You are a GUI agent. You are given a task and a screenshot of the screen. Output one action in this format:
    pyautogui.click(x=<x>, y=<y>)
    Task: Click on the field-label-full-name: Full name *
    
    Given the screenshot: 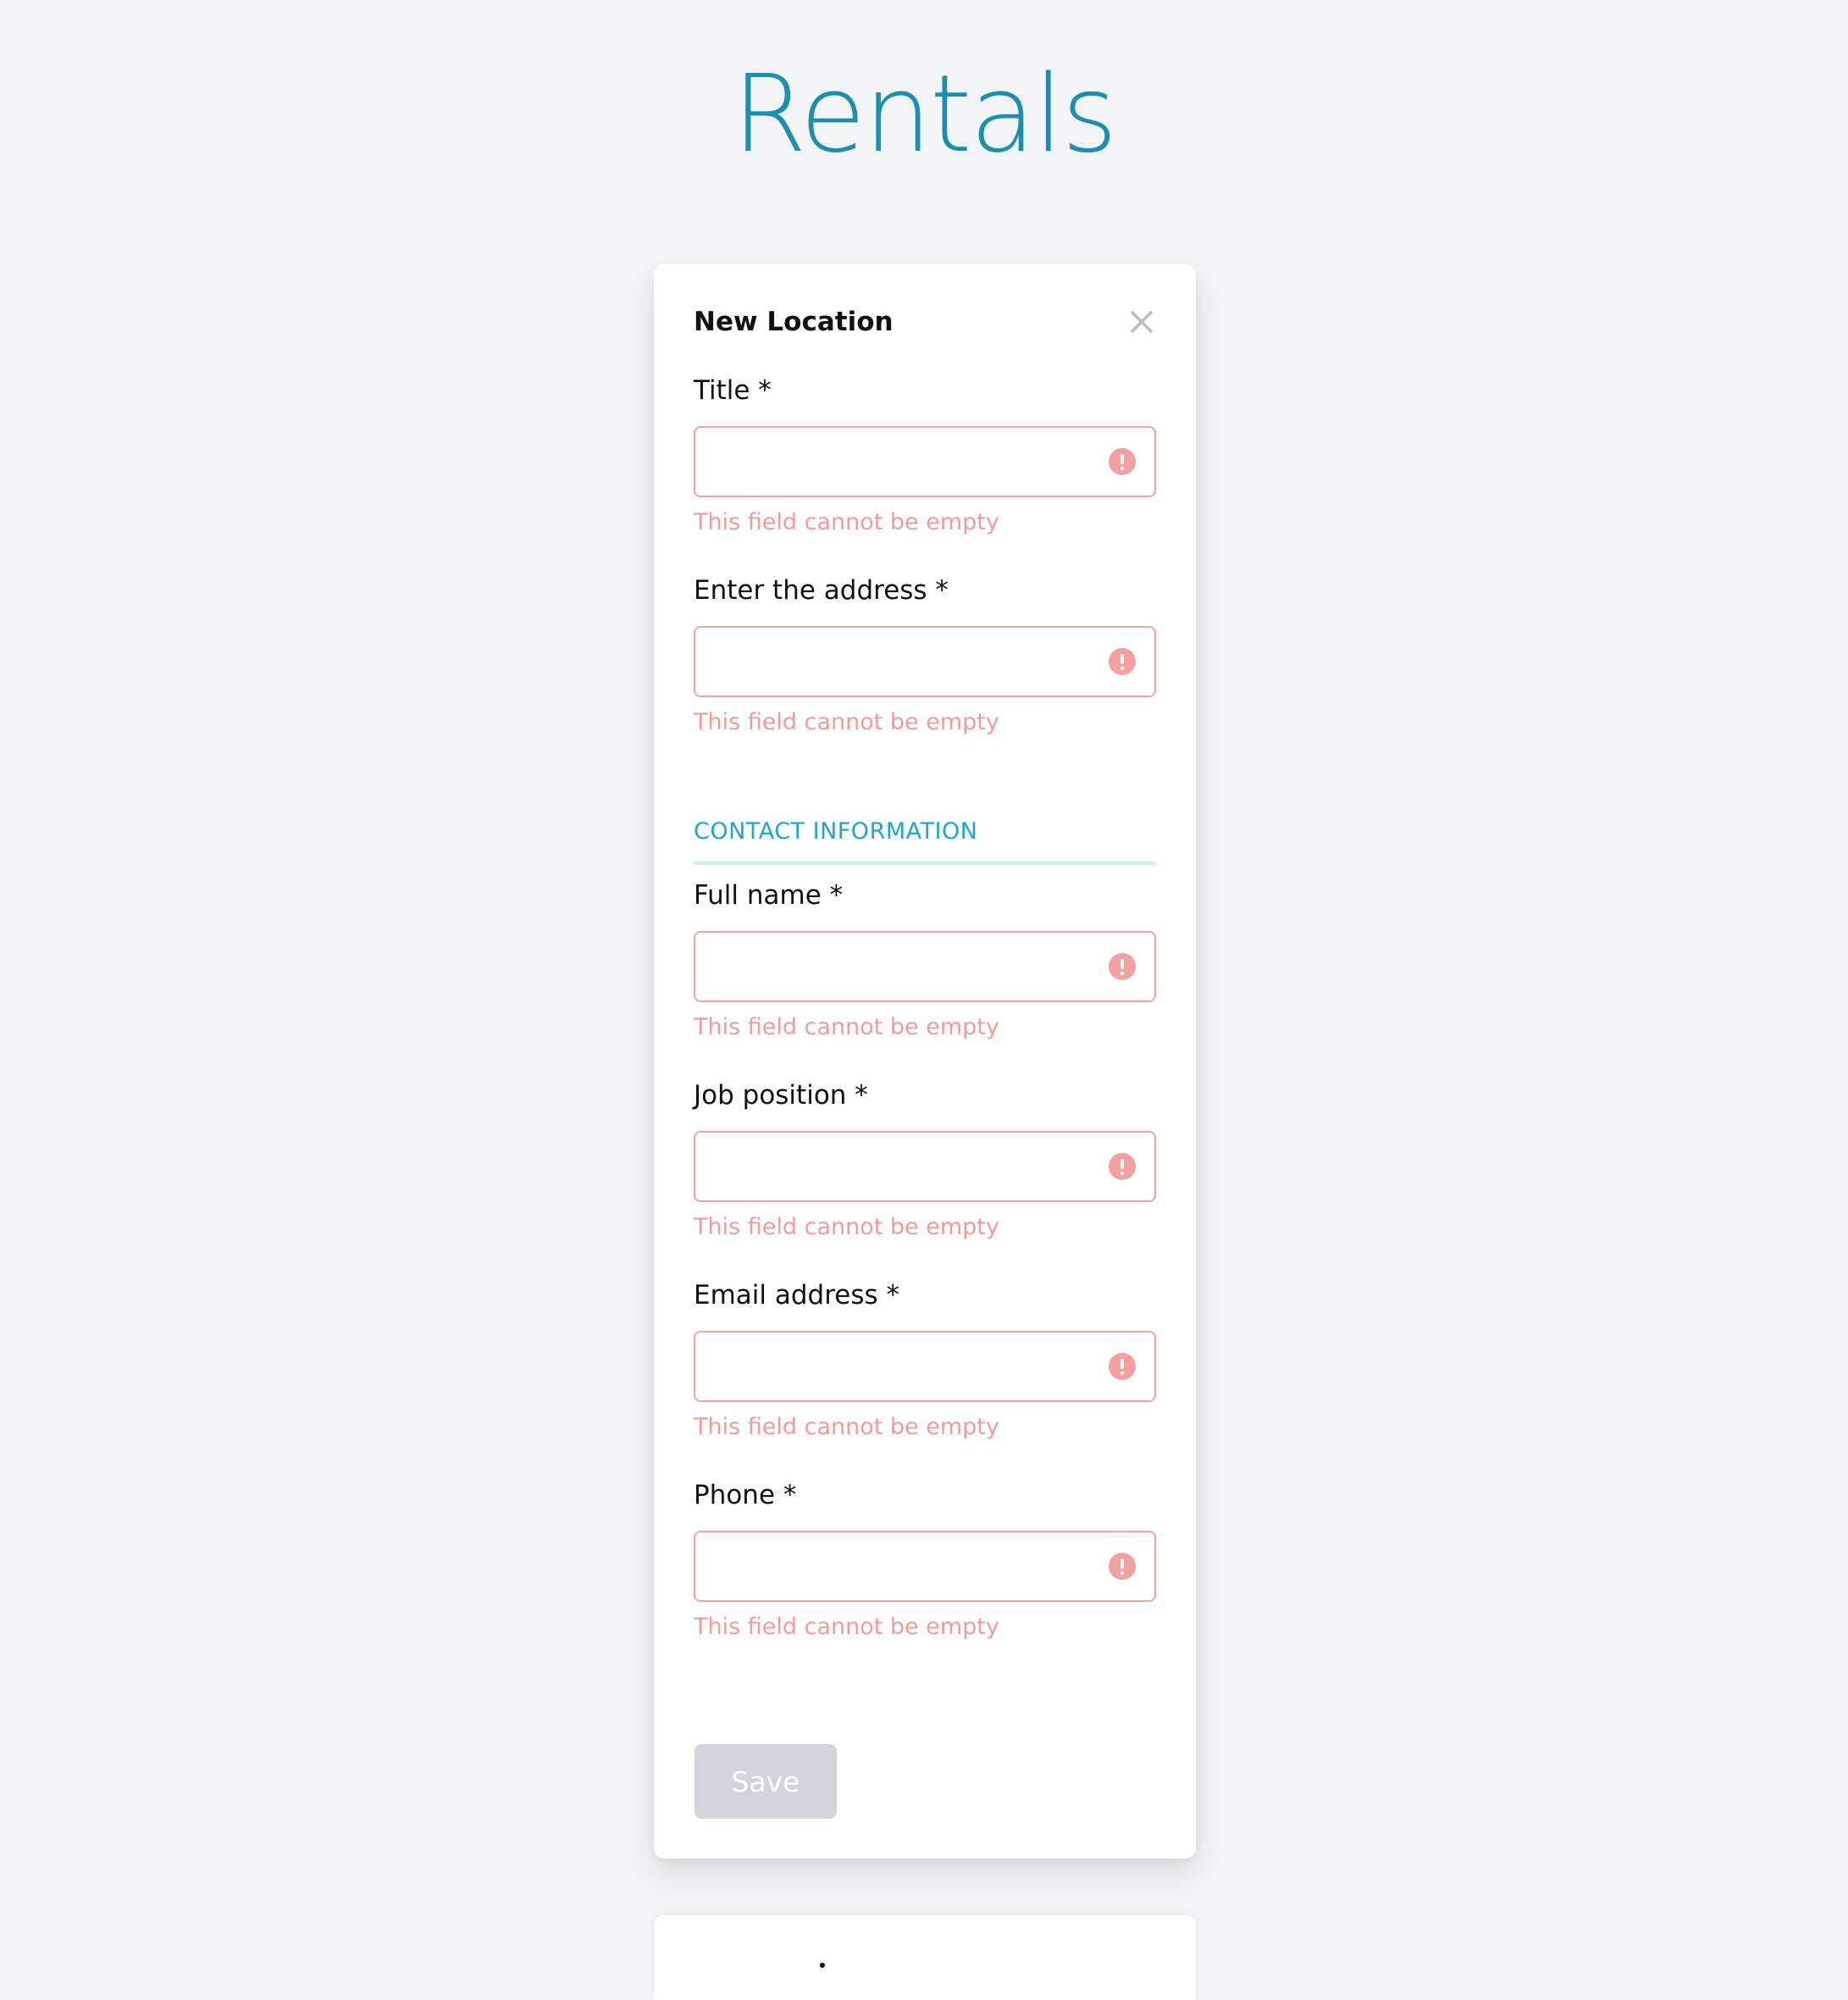 What is the action you would take?
    pyautogui.click(x=769, y=896)
    